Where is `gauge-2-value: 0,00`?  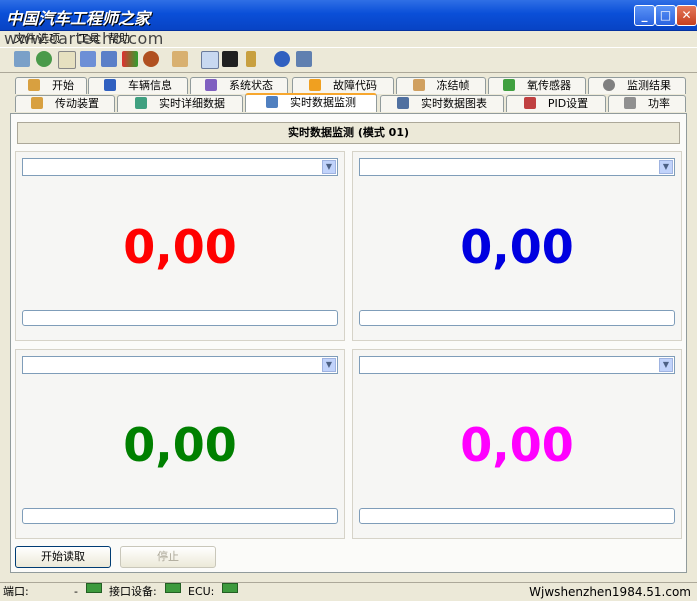 gauge-2-value: 0,00 is located at coordinates (517, 247).